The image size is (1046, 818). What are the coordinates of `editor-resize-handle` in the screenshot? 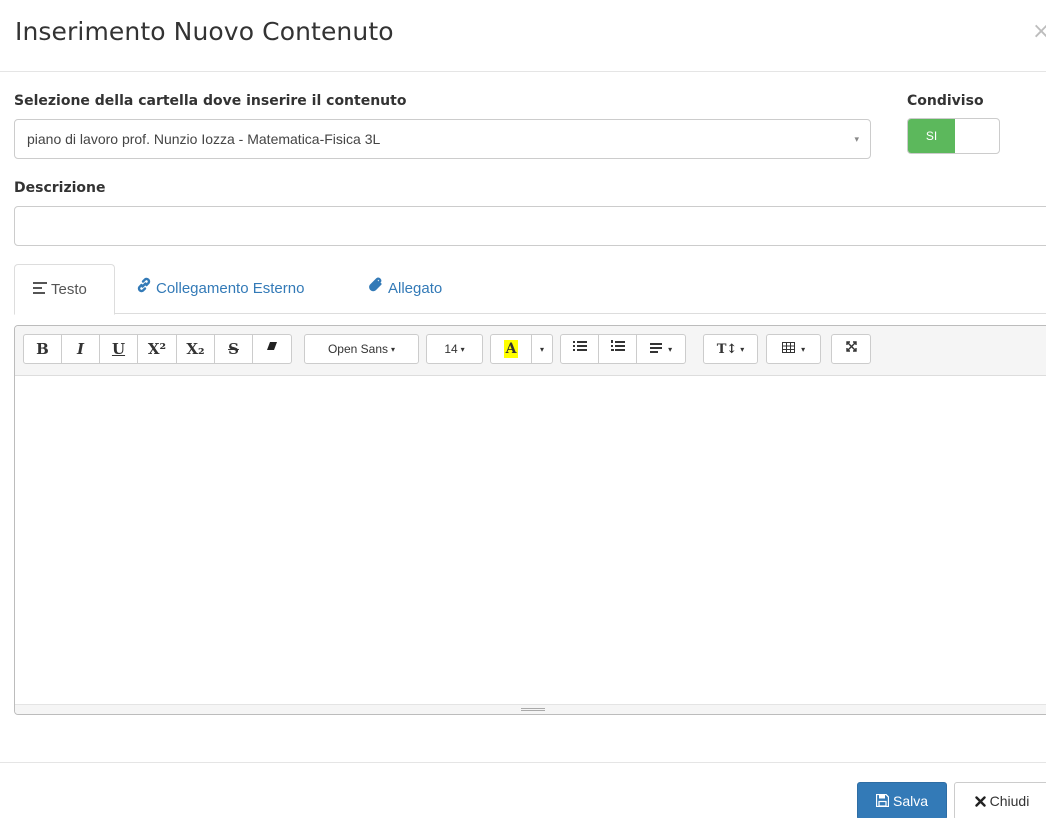 It's located at (530, 709).